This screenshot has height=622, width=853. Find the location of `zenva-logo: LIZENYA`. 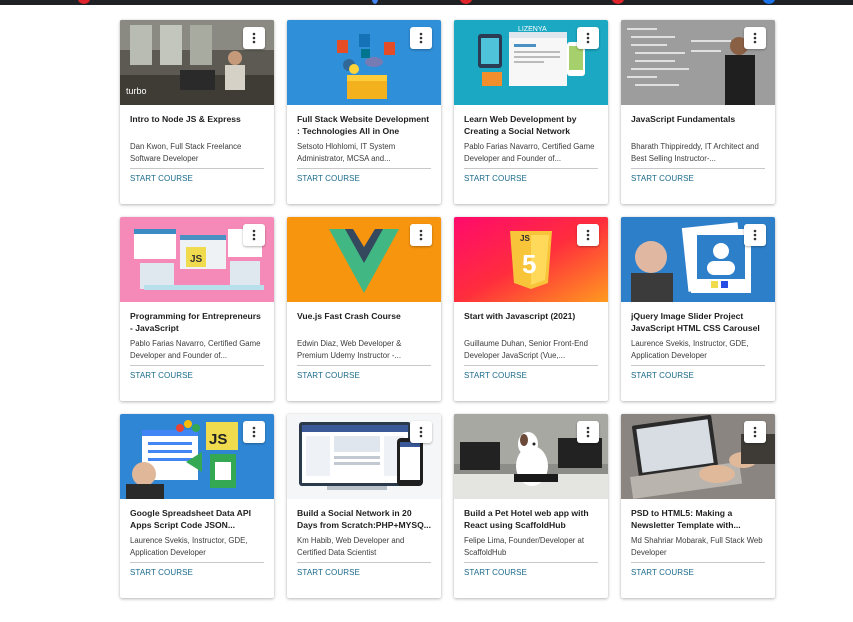

zenva-logo: LIZENYA is located at coordinates (532, 29).